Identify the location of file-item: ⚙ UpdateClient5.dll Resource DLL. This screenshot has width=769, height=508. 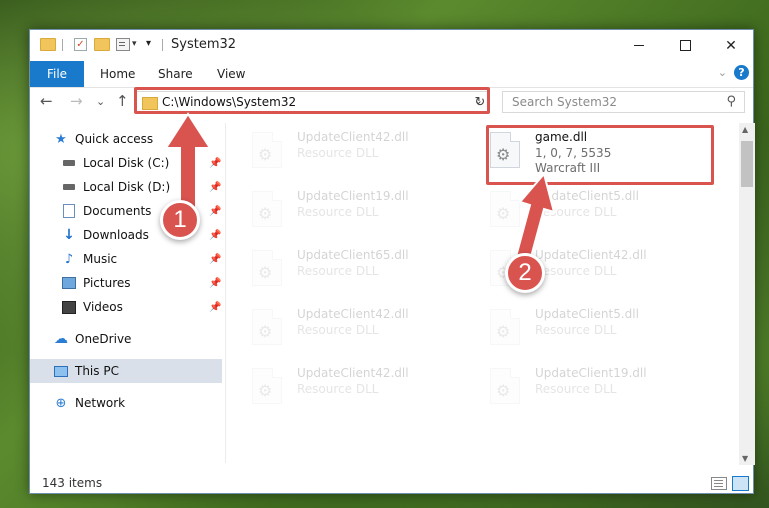
(602, 329).